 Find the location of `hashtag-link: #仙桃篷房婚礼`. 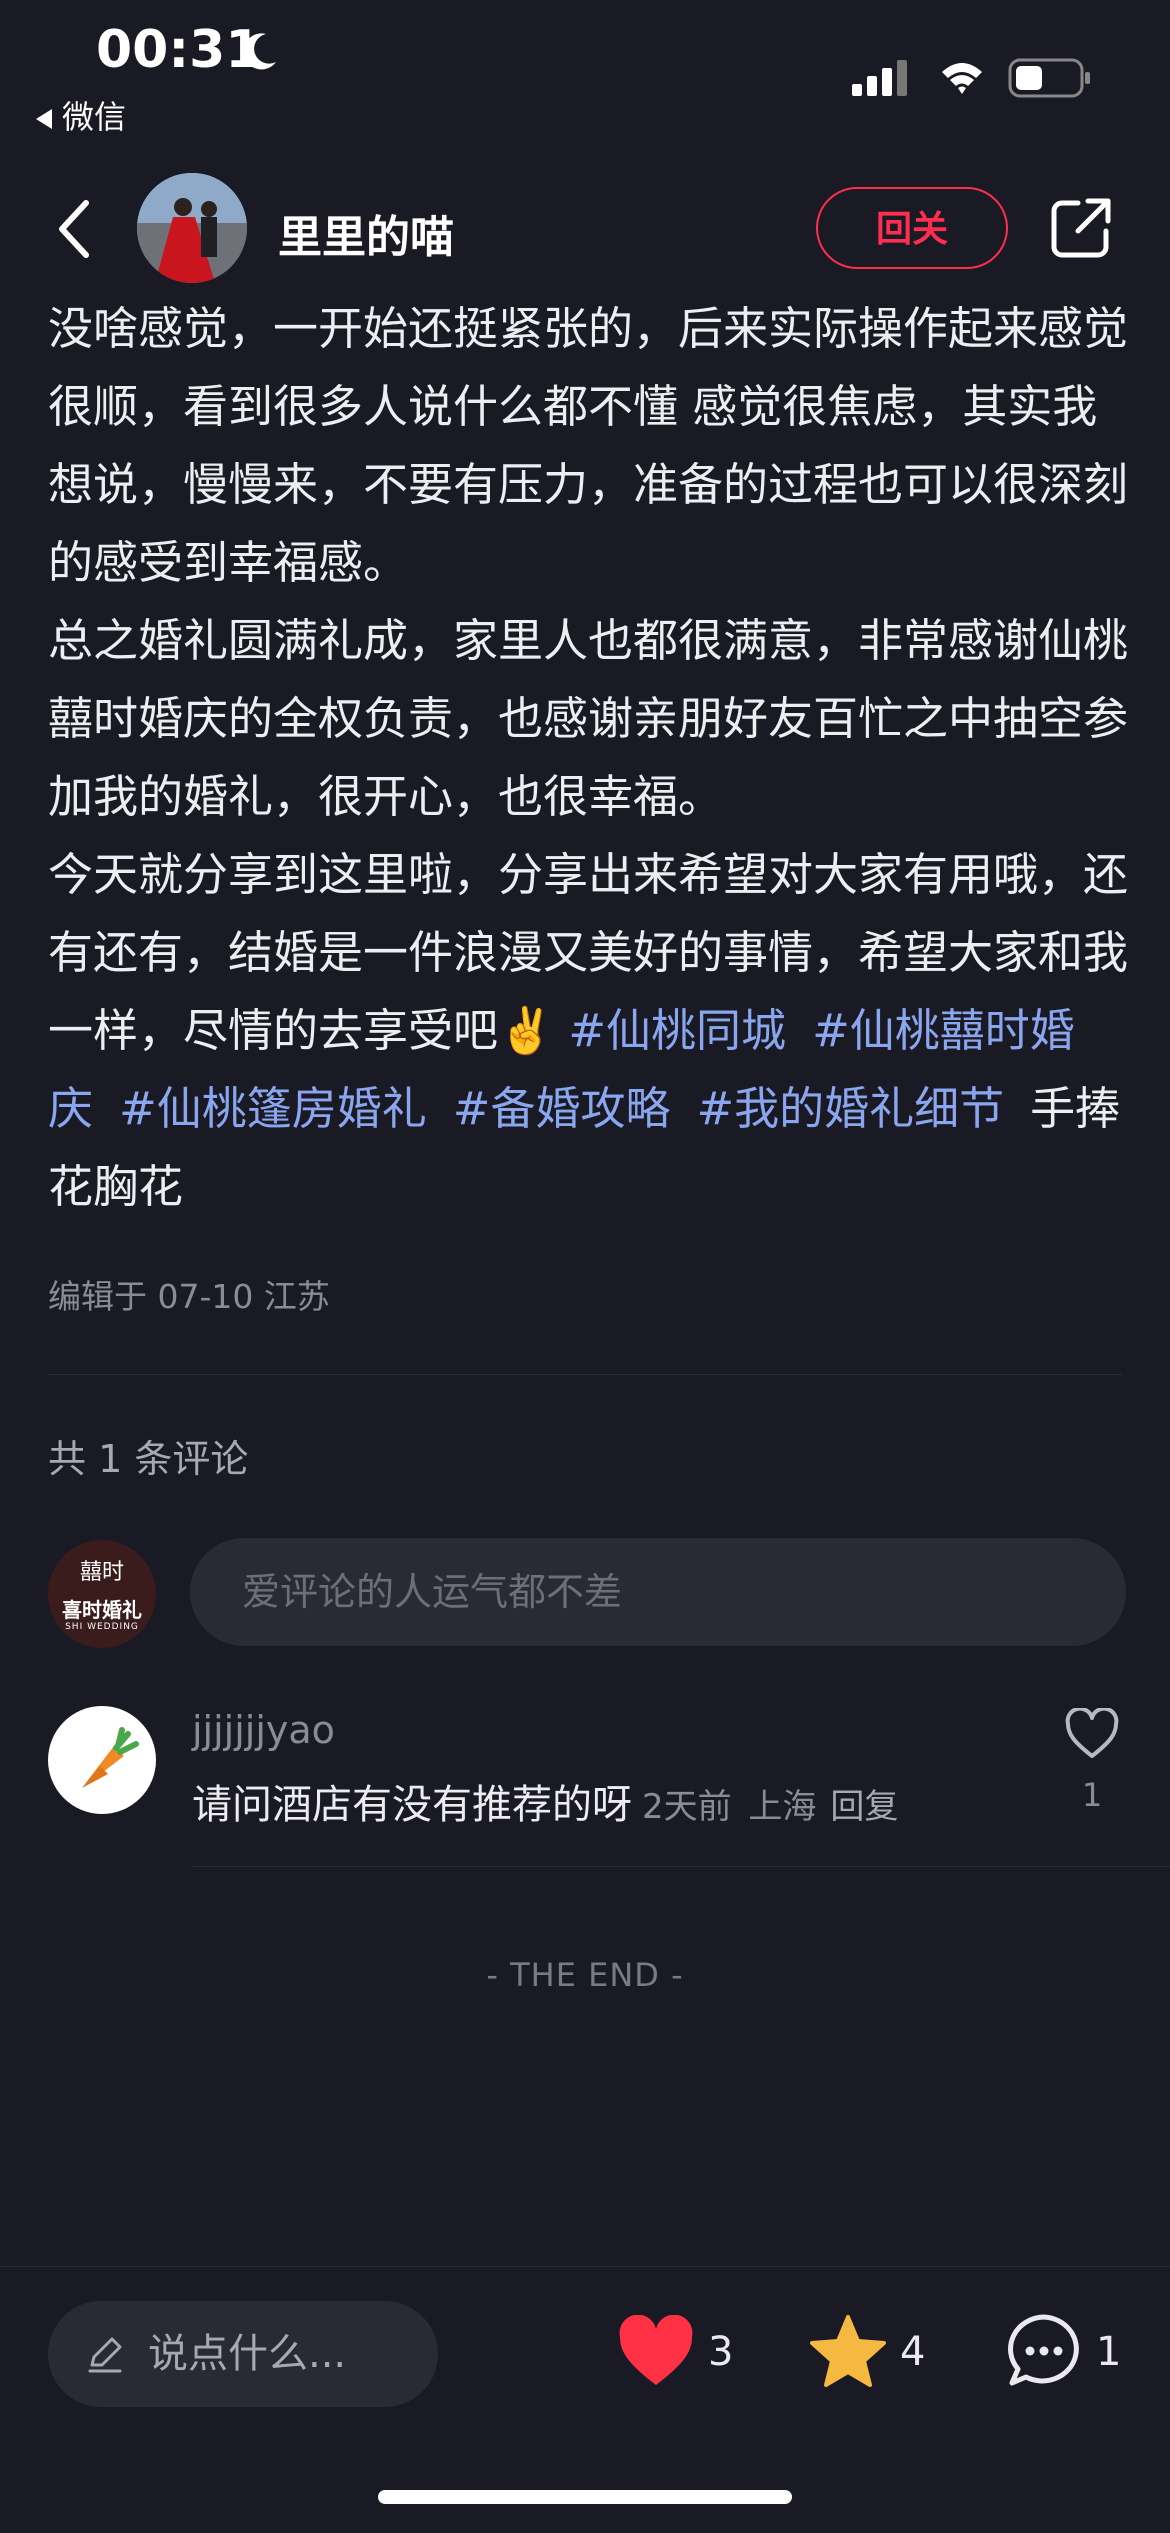

hashtag-link: #仙桃篷房婚礼 is located at coordinates (273, 1108).